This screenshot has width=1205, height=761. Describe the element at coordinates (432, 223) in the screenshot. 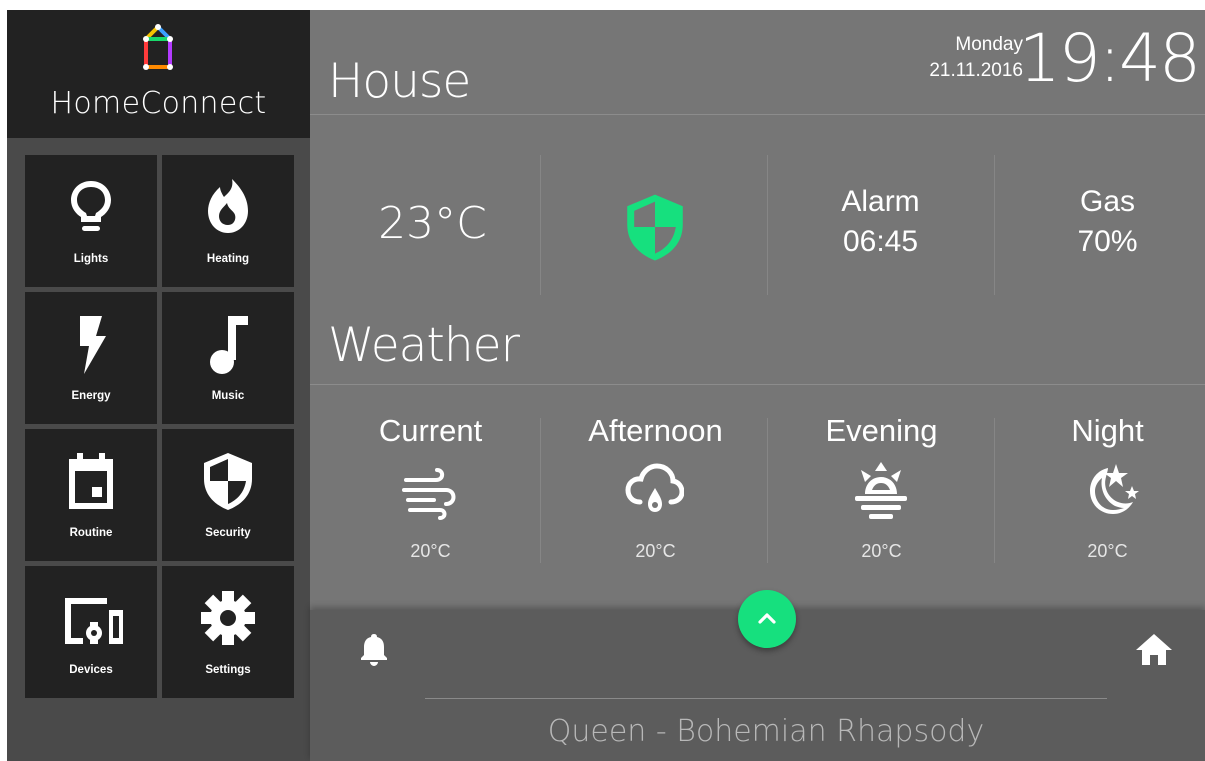

I see `house-temperature: 23°C` at that location.